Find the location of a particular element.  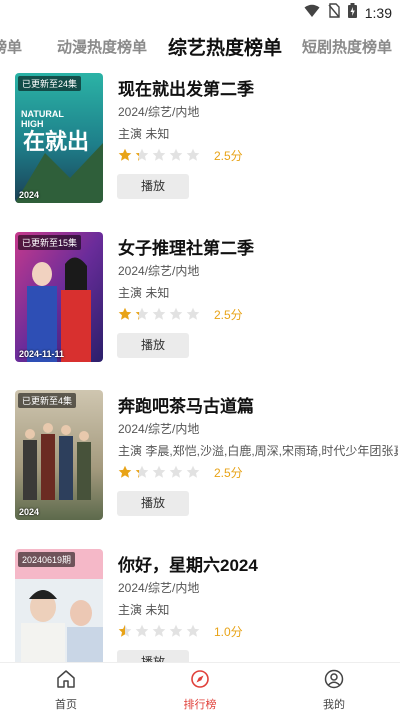

nav-home-label: 首页 is located at coordinates (66, 705).